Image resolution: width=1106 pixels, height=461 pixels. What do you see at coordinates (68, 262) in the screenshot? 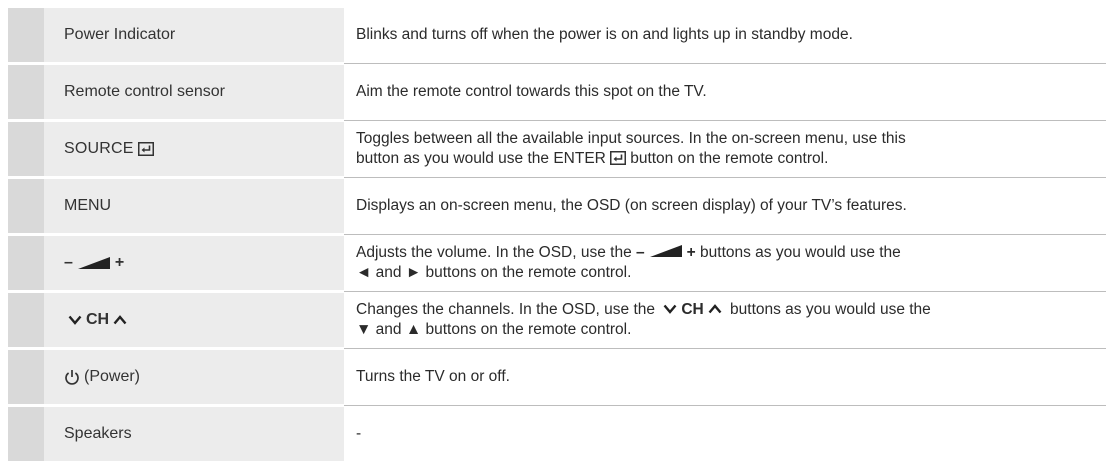
I see `volume-minus-label: –` at bounding box center [68, 262].